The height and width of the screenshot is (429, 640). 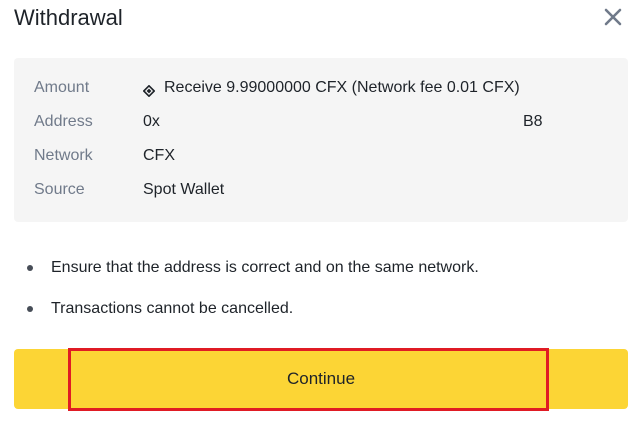 I want to click on continue-button: Continue, so click(x=321, y=379).